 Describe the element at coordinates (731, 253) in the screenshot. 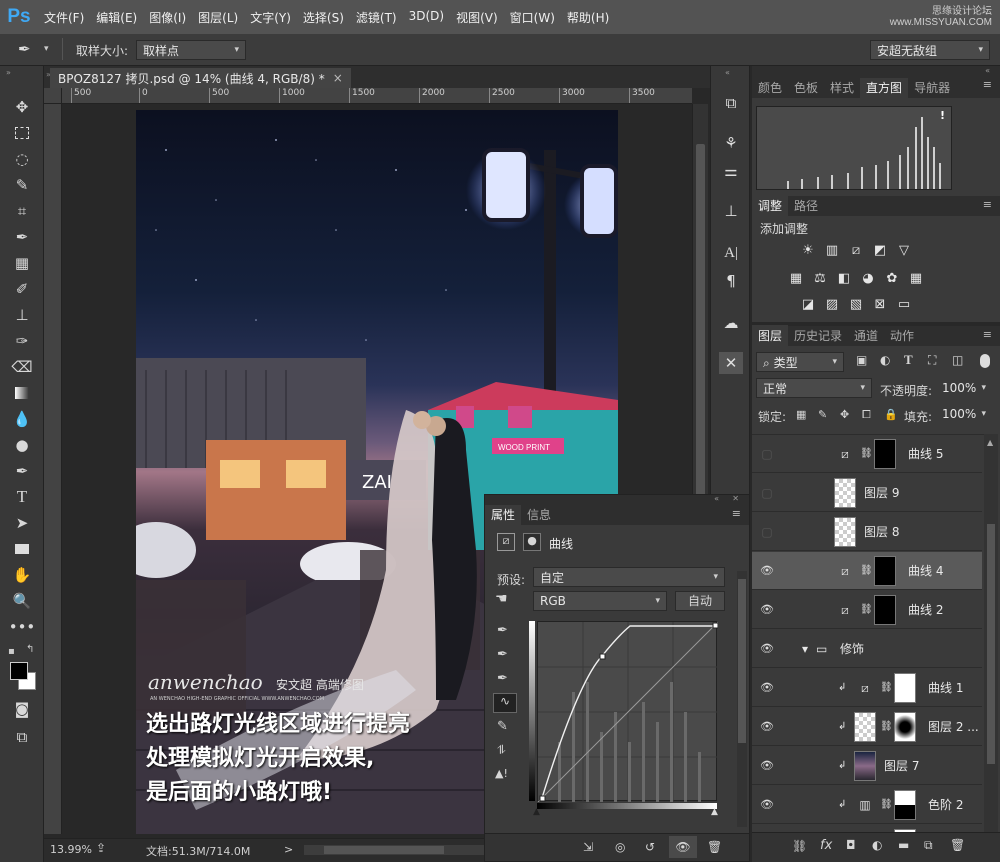

I see `character-panel-icon: A|` at that location.